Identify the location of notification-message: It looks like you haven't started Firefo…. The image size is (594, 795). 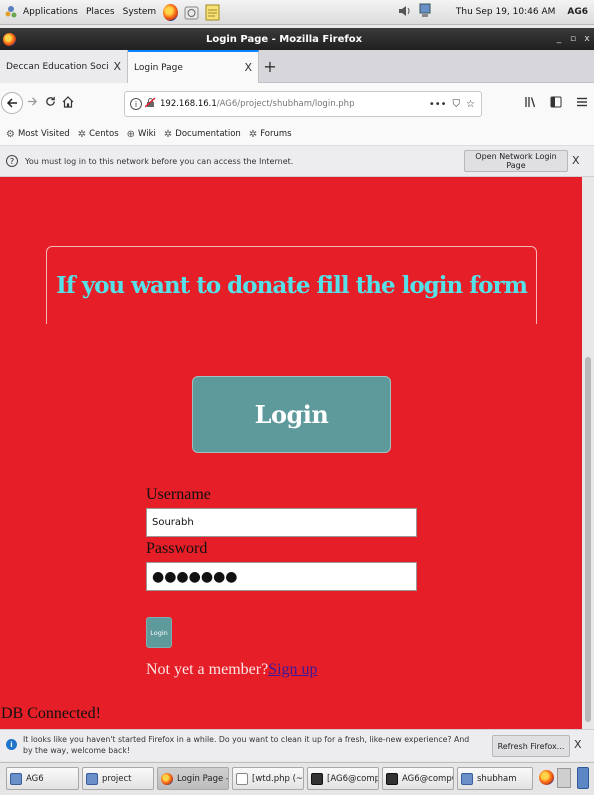
(246, 745).